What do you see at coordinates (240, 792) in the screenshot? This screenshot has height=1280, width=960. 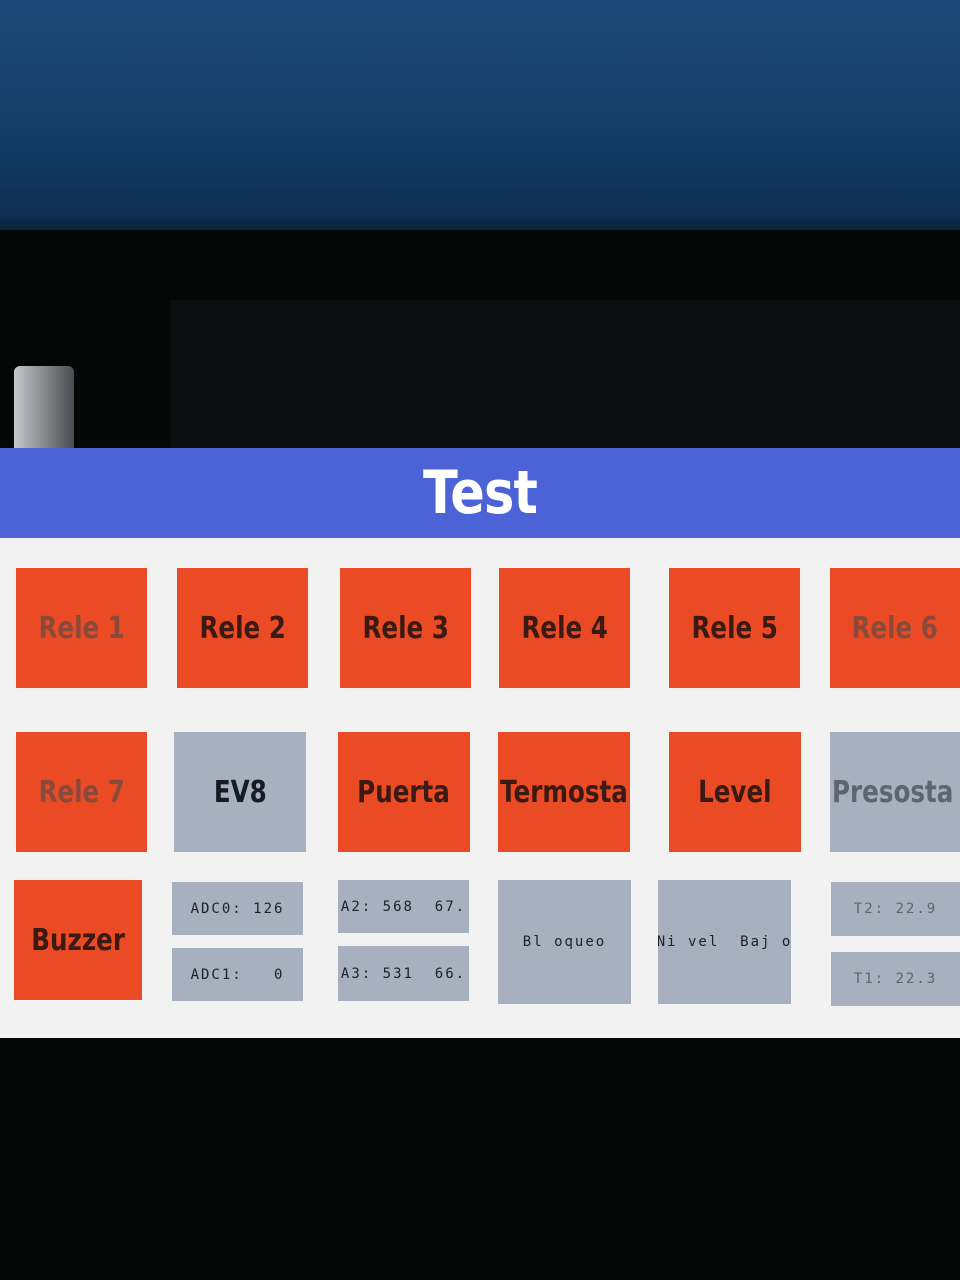 I see `ev8-button: EV8` at bounding box center [240, 792].